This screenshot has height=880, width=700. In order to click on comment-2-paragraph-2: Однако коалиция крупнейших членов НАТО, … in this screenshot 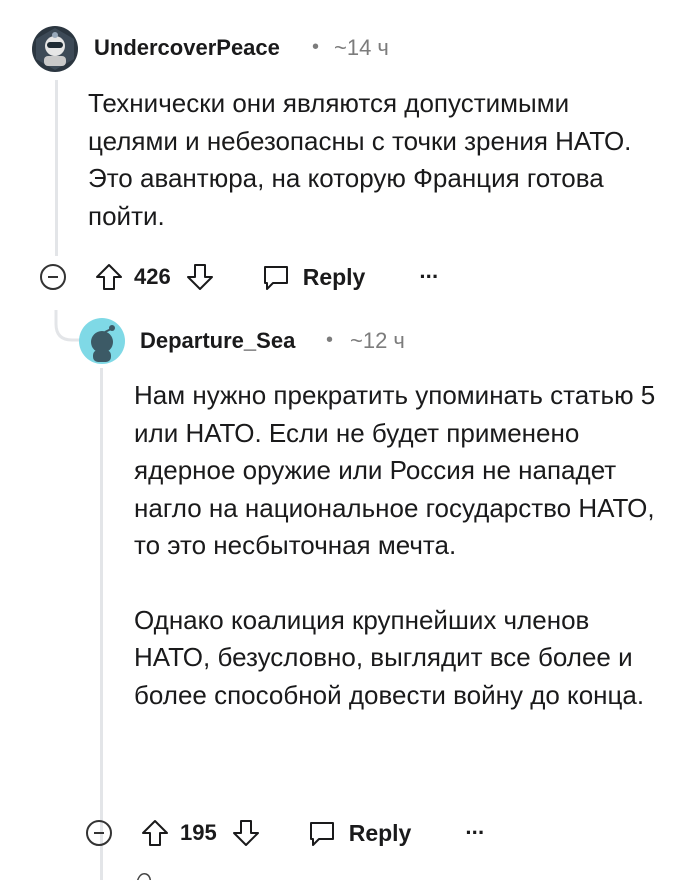, I will do `click(389, 657)`.